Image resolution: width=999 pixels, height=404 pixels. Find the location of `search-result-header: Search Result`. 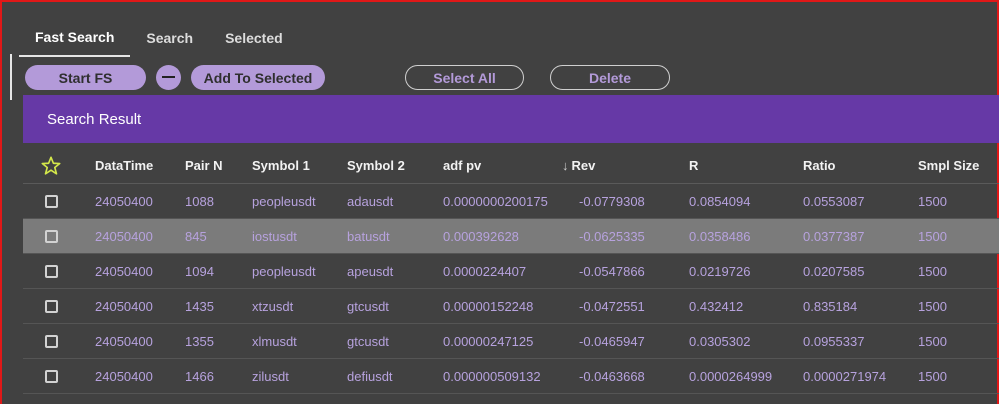

search-result-header: Search Result is located at coordinates (511, 119).